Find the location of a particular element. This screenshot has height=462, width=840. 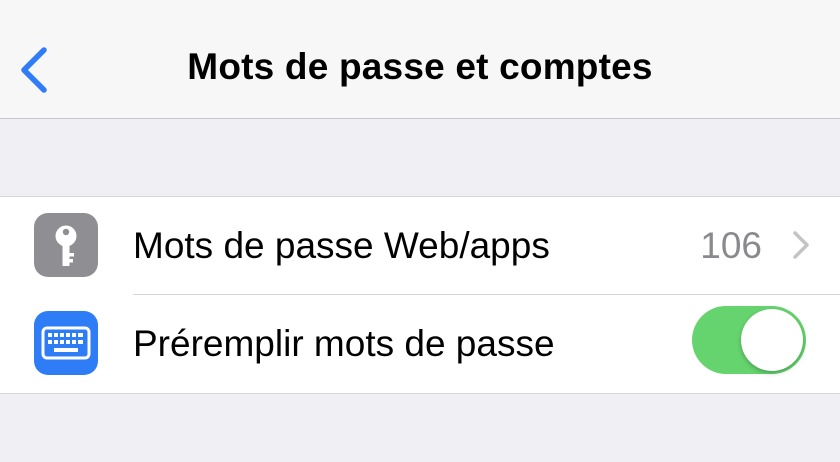

autofill-app-icon is located at coordinates (66, 343).